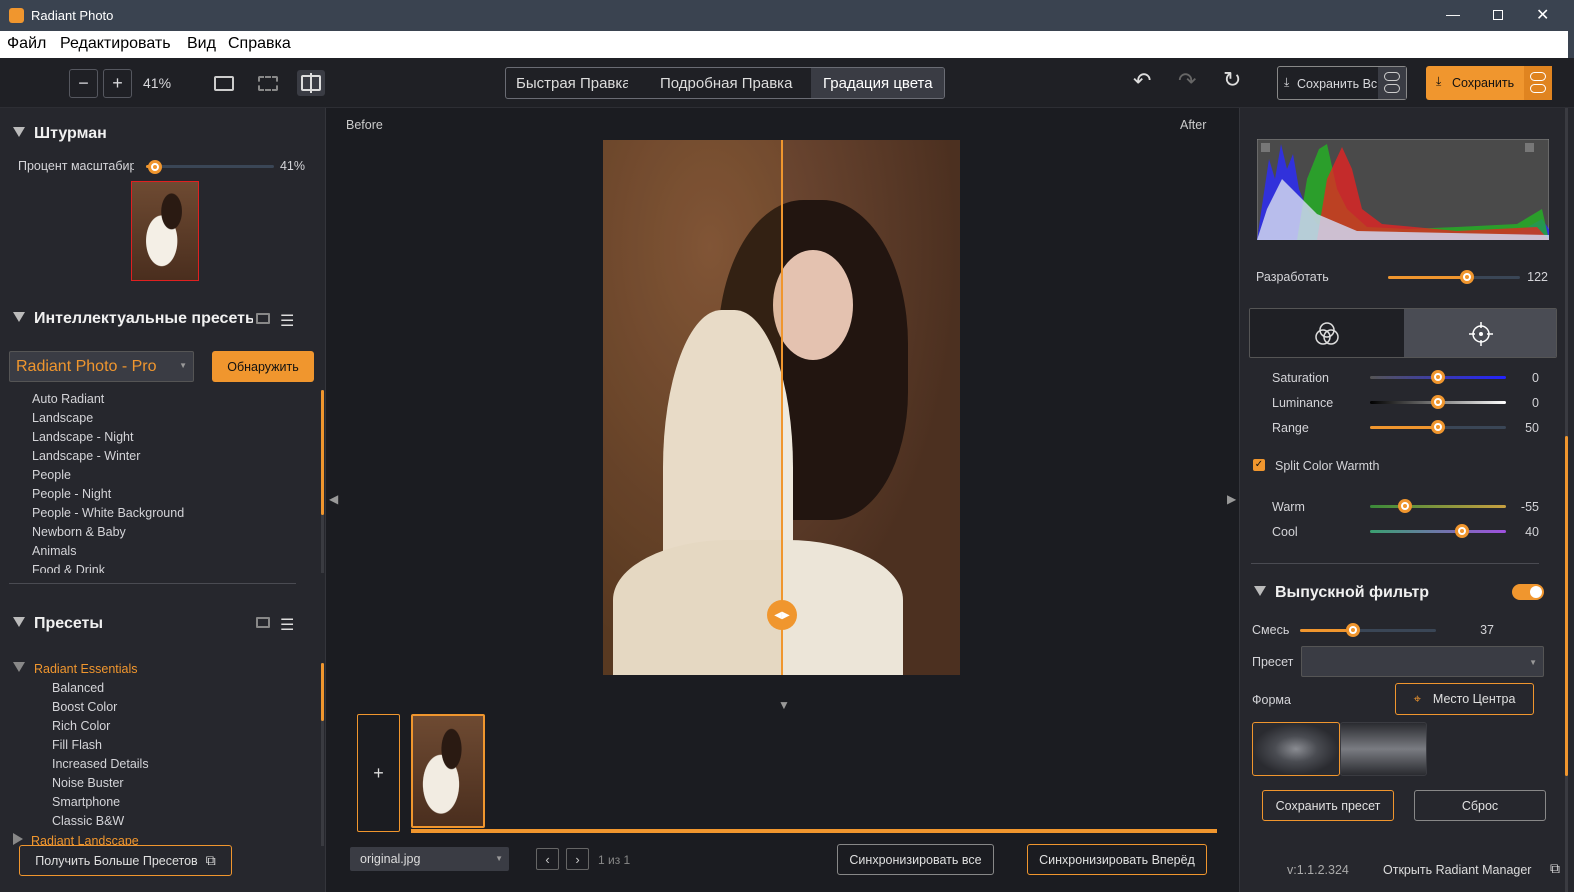 The width and height of the screenshot is (1574, 892). What do you see at coordinates (88, 783) in the screenshot?
I see `list-item: Noise Buster` at bounding box center [88, 783].